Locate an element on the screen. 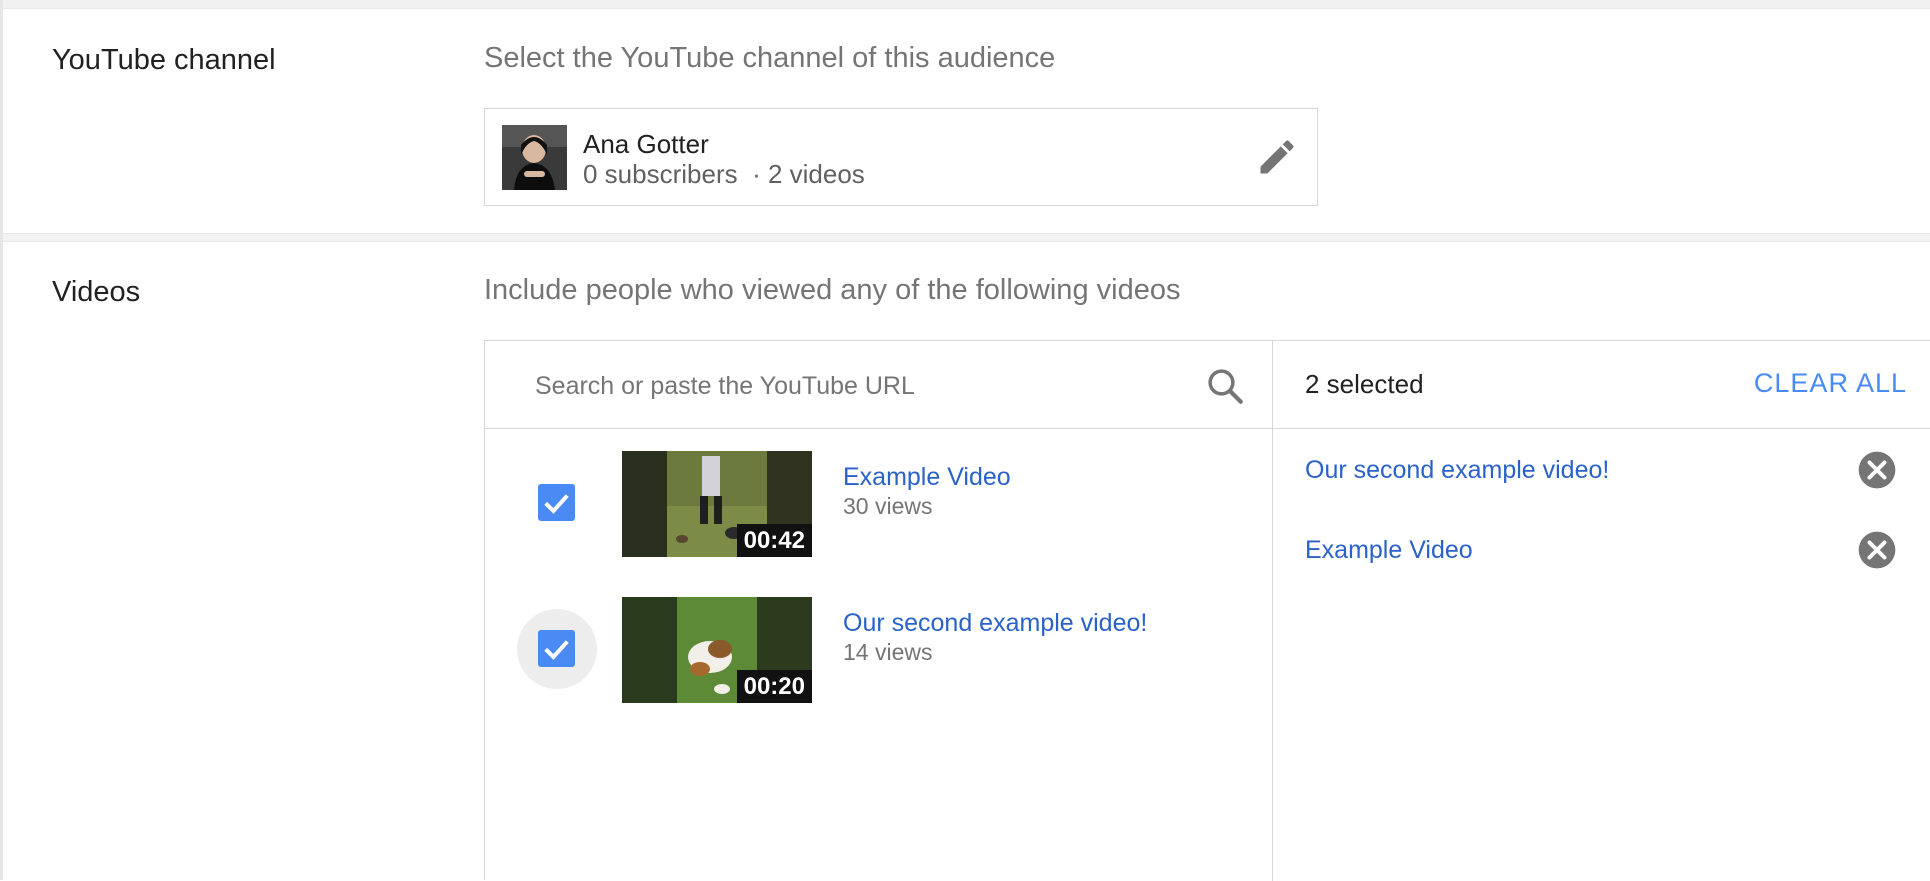 The height and width of the screenshot is (881, 1930). search-icon is located at coordinates (1225, 386).